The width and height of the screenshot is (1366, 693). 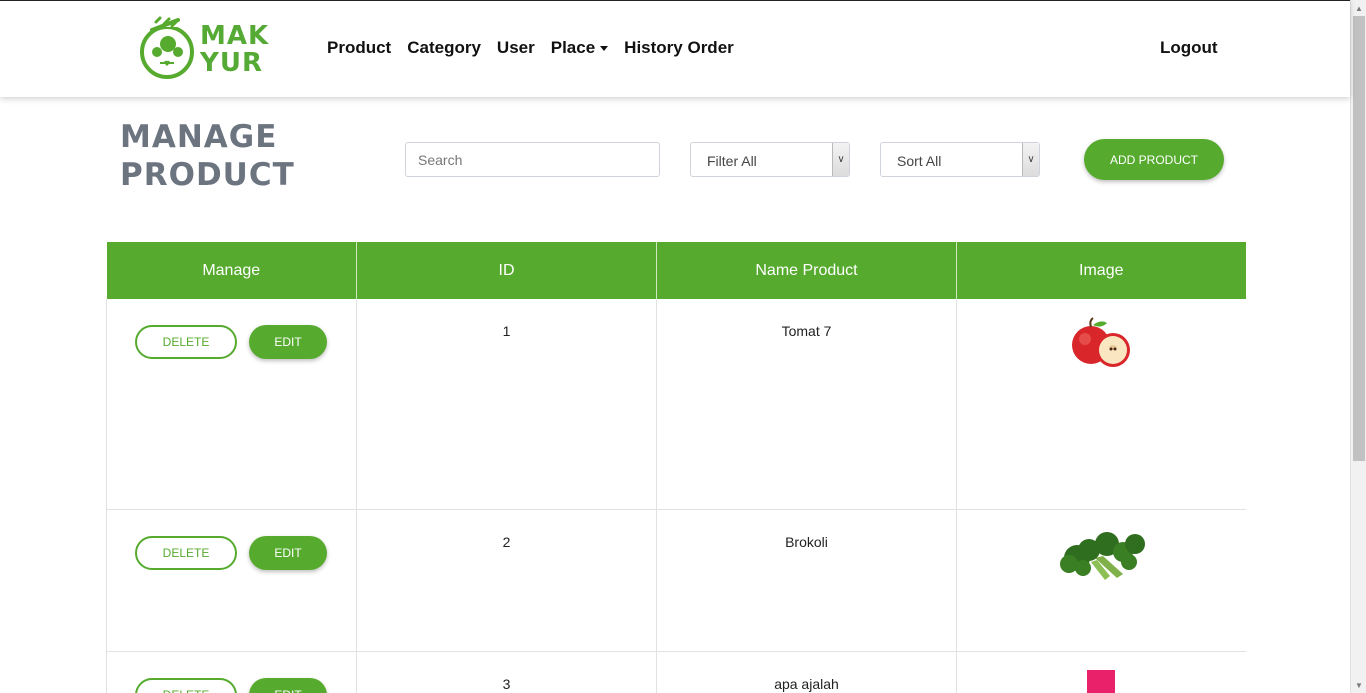 I want to click on vertical-scrollbar: ▲ ▼, so click(x=1358, y=346).